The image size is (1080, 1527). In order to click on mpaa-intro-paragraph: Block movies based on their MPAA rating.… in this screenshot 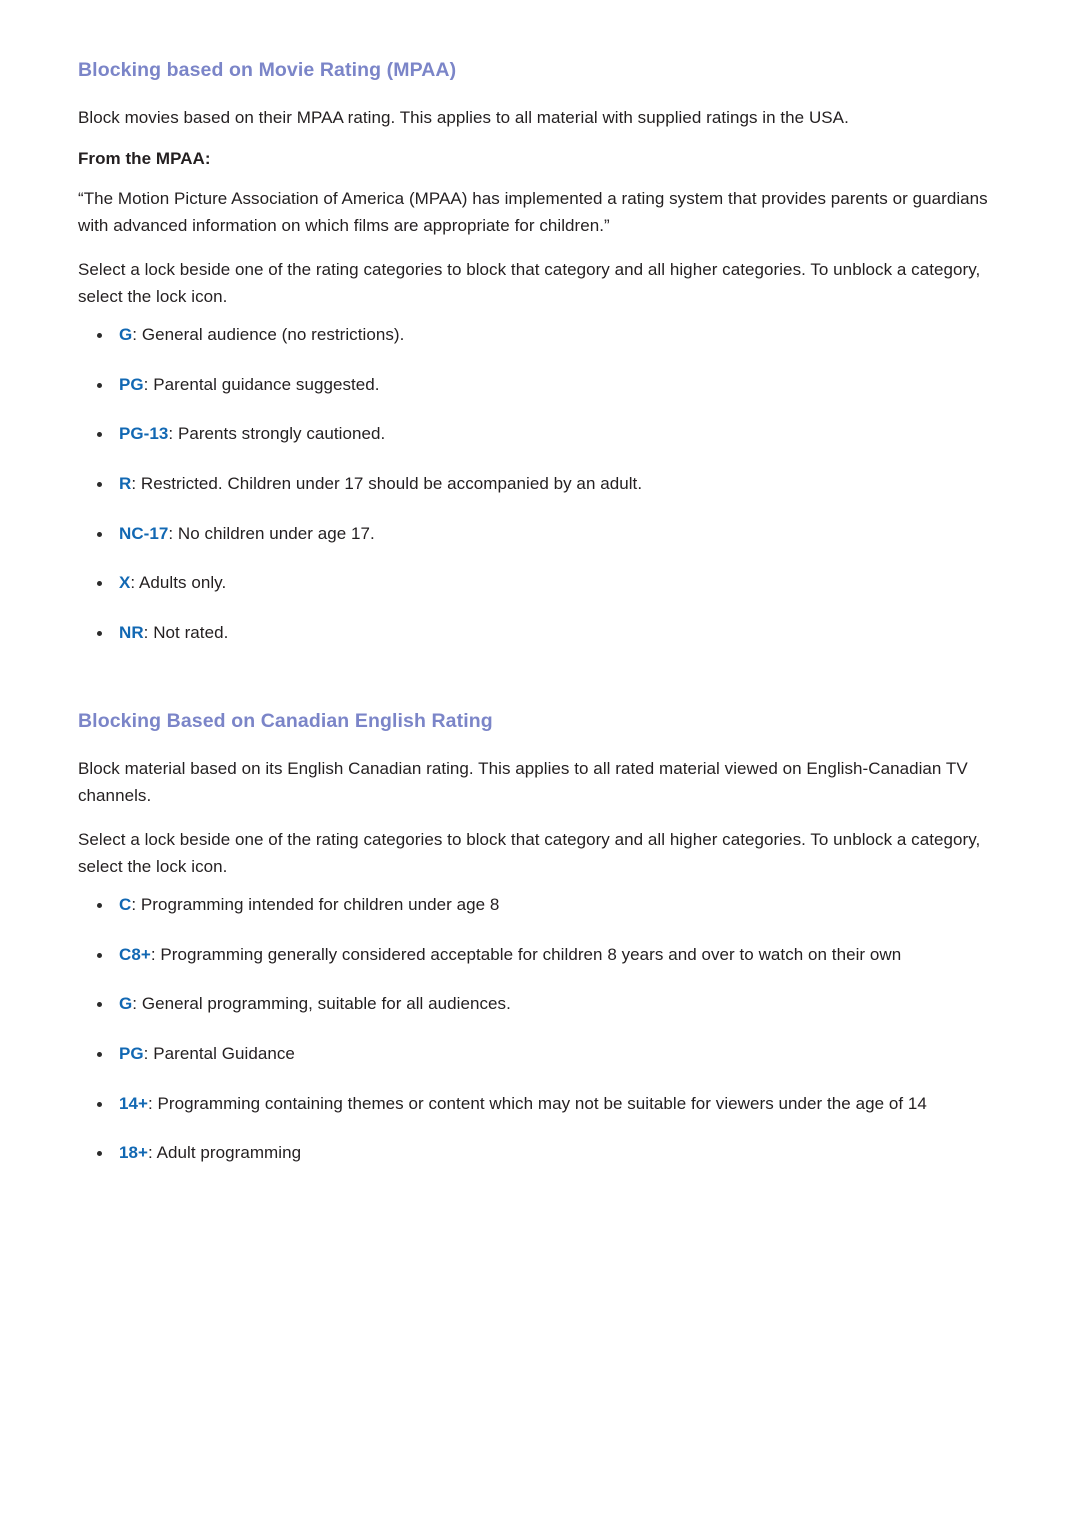, I will do `click(463, 118)`.